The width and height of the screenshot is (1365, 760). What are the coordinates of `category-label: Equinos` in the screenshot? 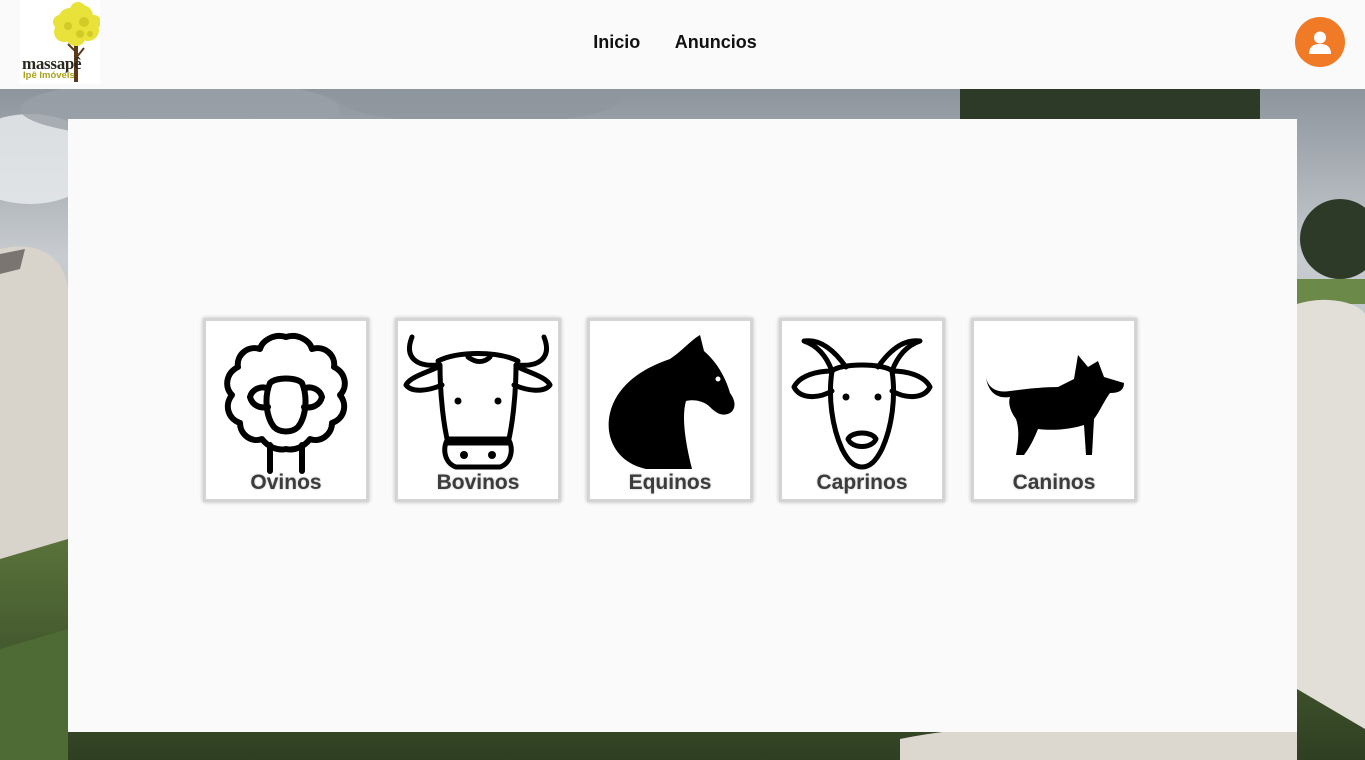 It's located at (670, 482).